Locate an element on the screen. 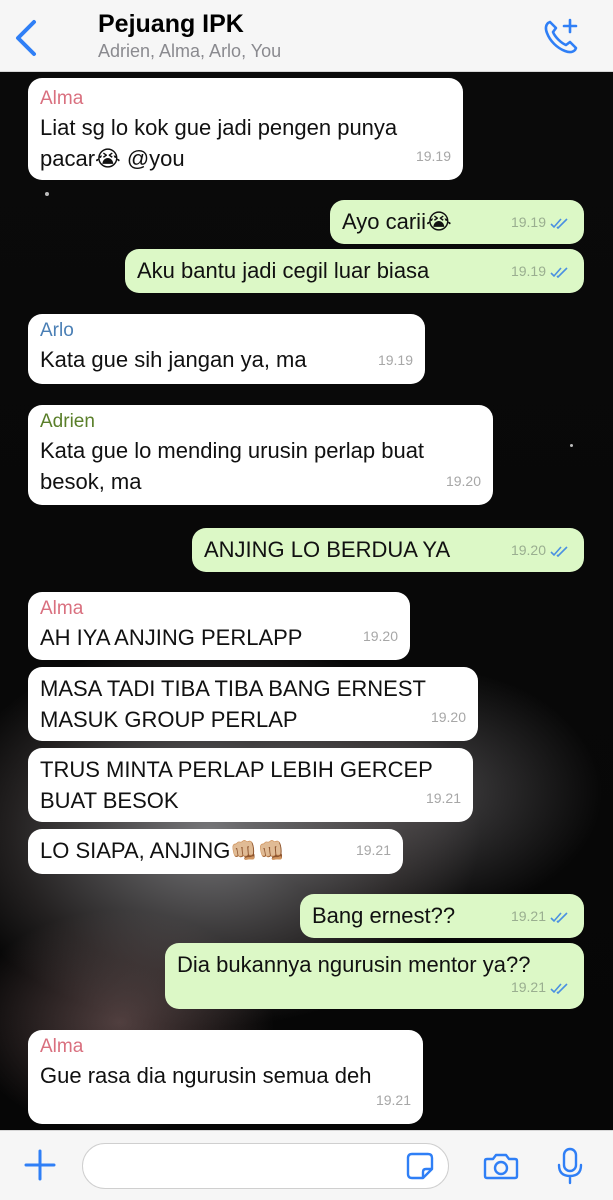  composer-bar is located at coordinates (306, 1165).